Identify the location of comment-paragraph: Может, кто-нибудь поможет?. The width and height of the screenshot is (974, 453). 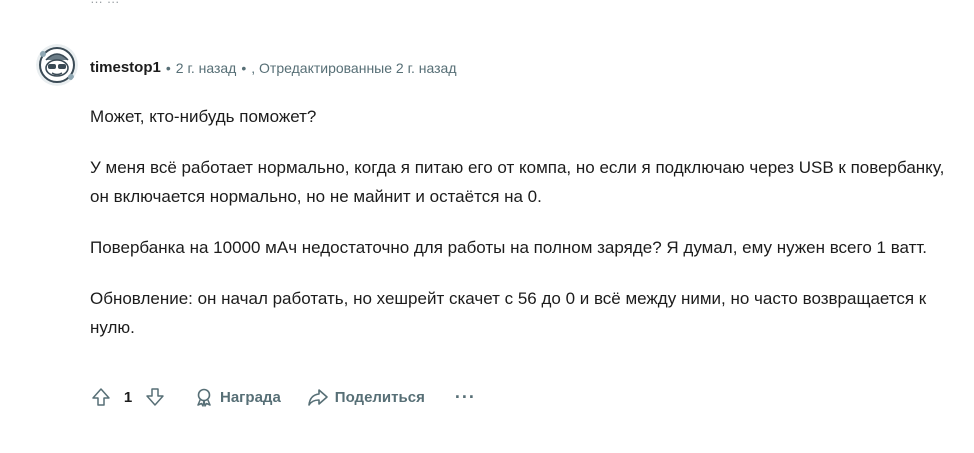
(203, 116).